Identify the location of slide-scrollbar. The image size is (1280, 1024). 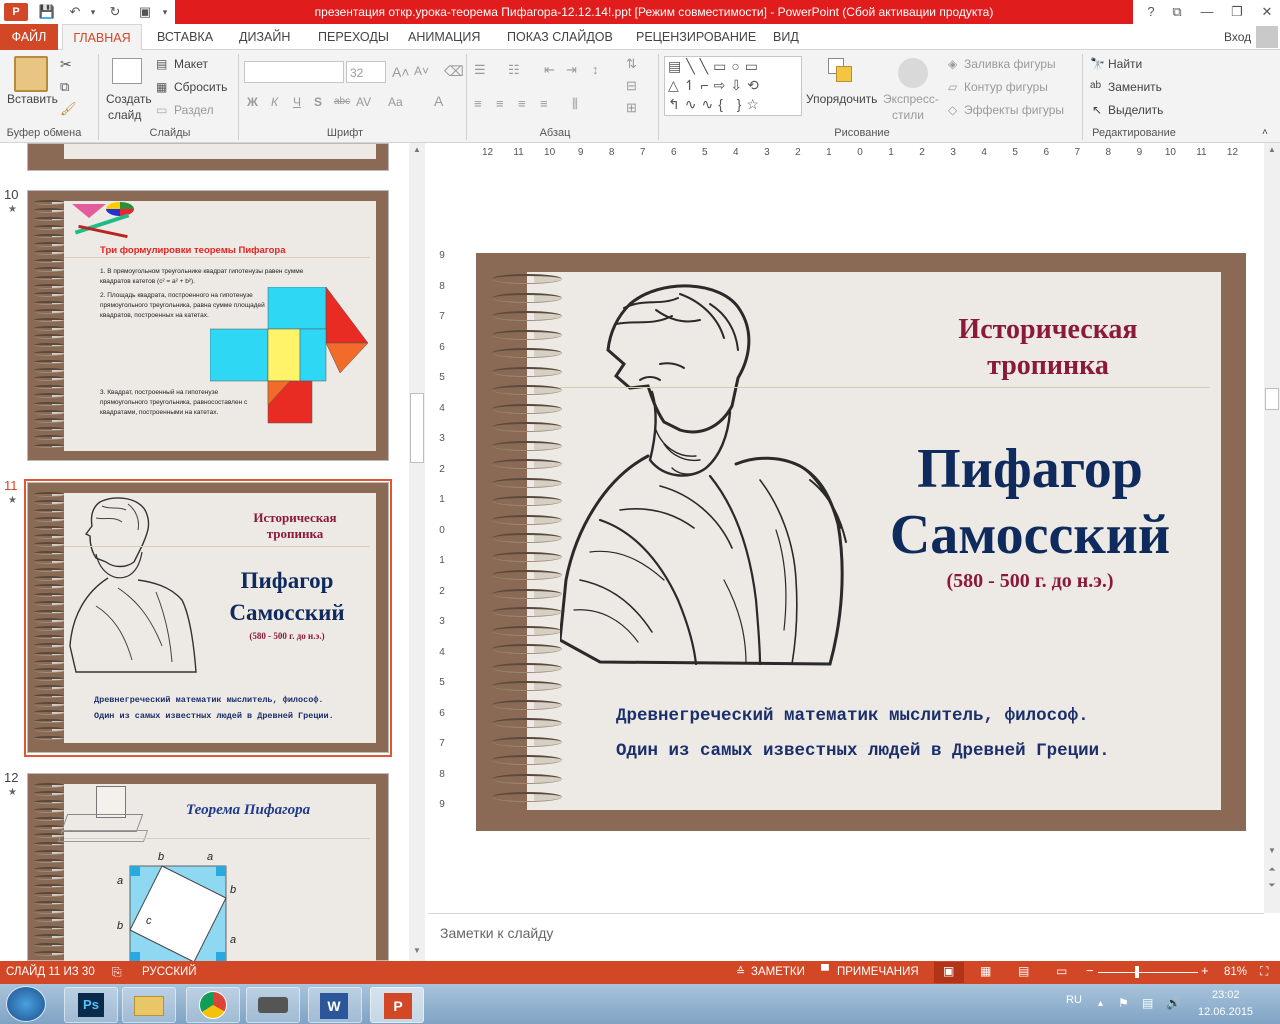
(1272, 528).